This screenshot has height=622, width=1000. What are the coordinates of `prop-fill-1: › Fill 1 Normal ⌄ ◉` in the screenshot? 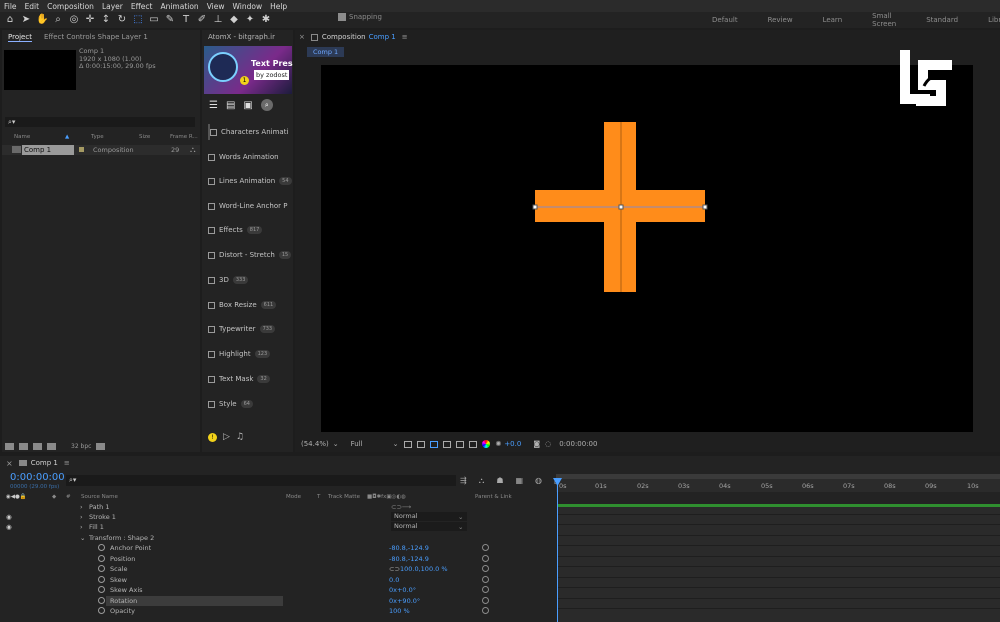 It's located at (278, 527).